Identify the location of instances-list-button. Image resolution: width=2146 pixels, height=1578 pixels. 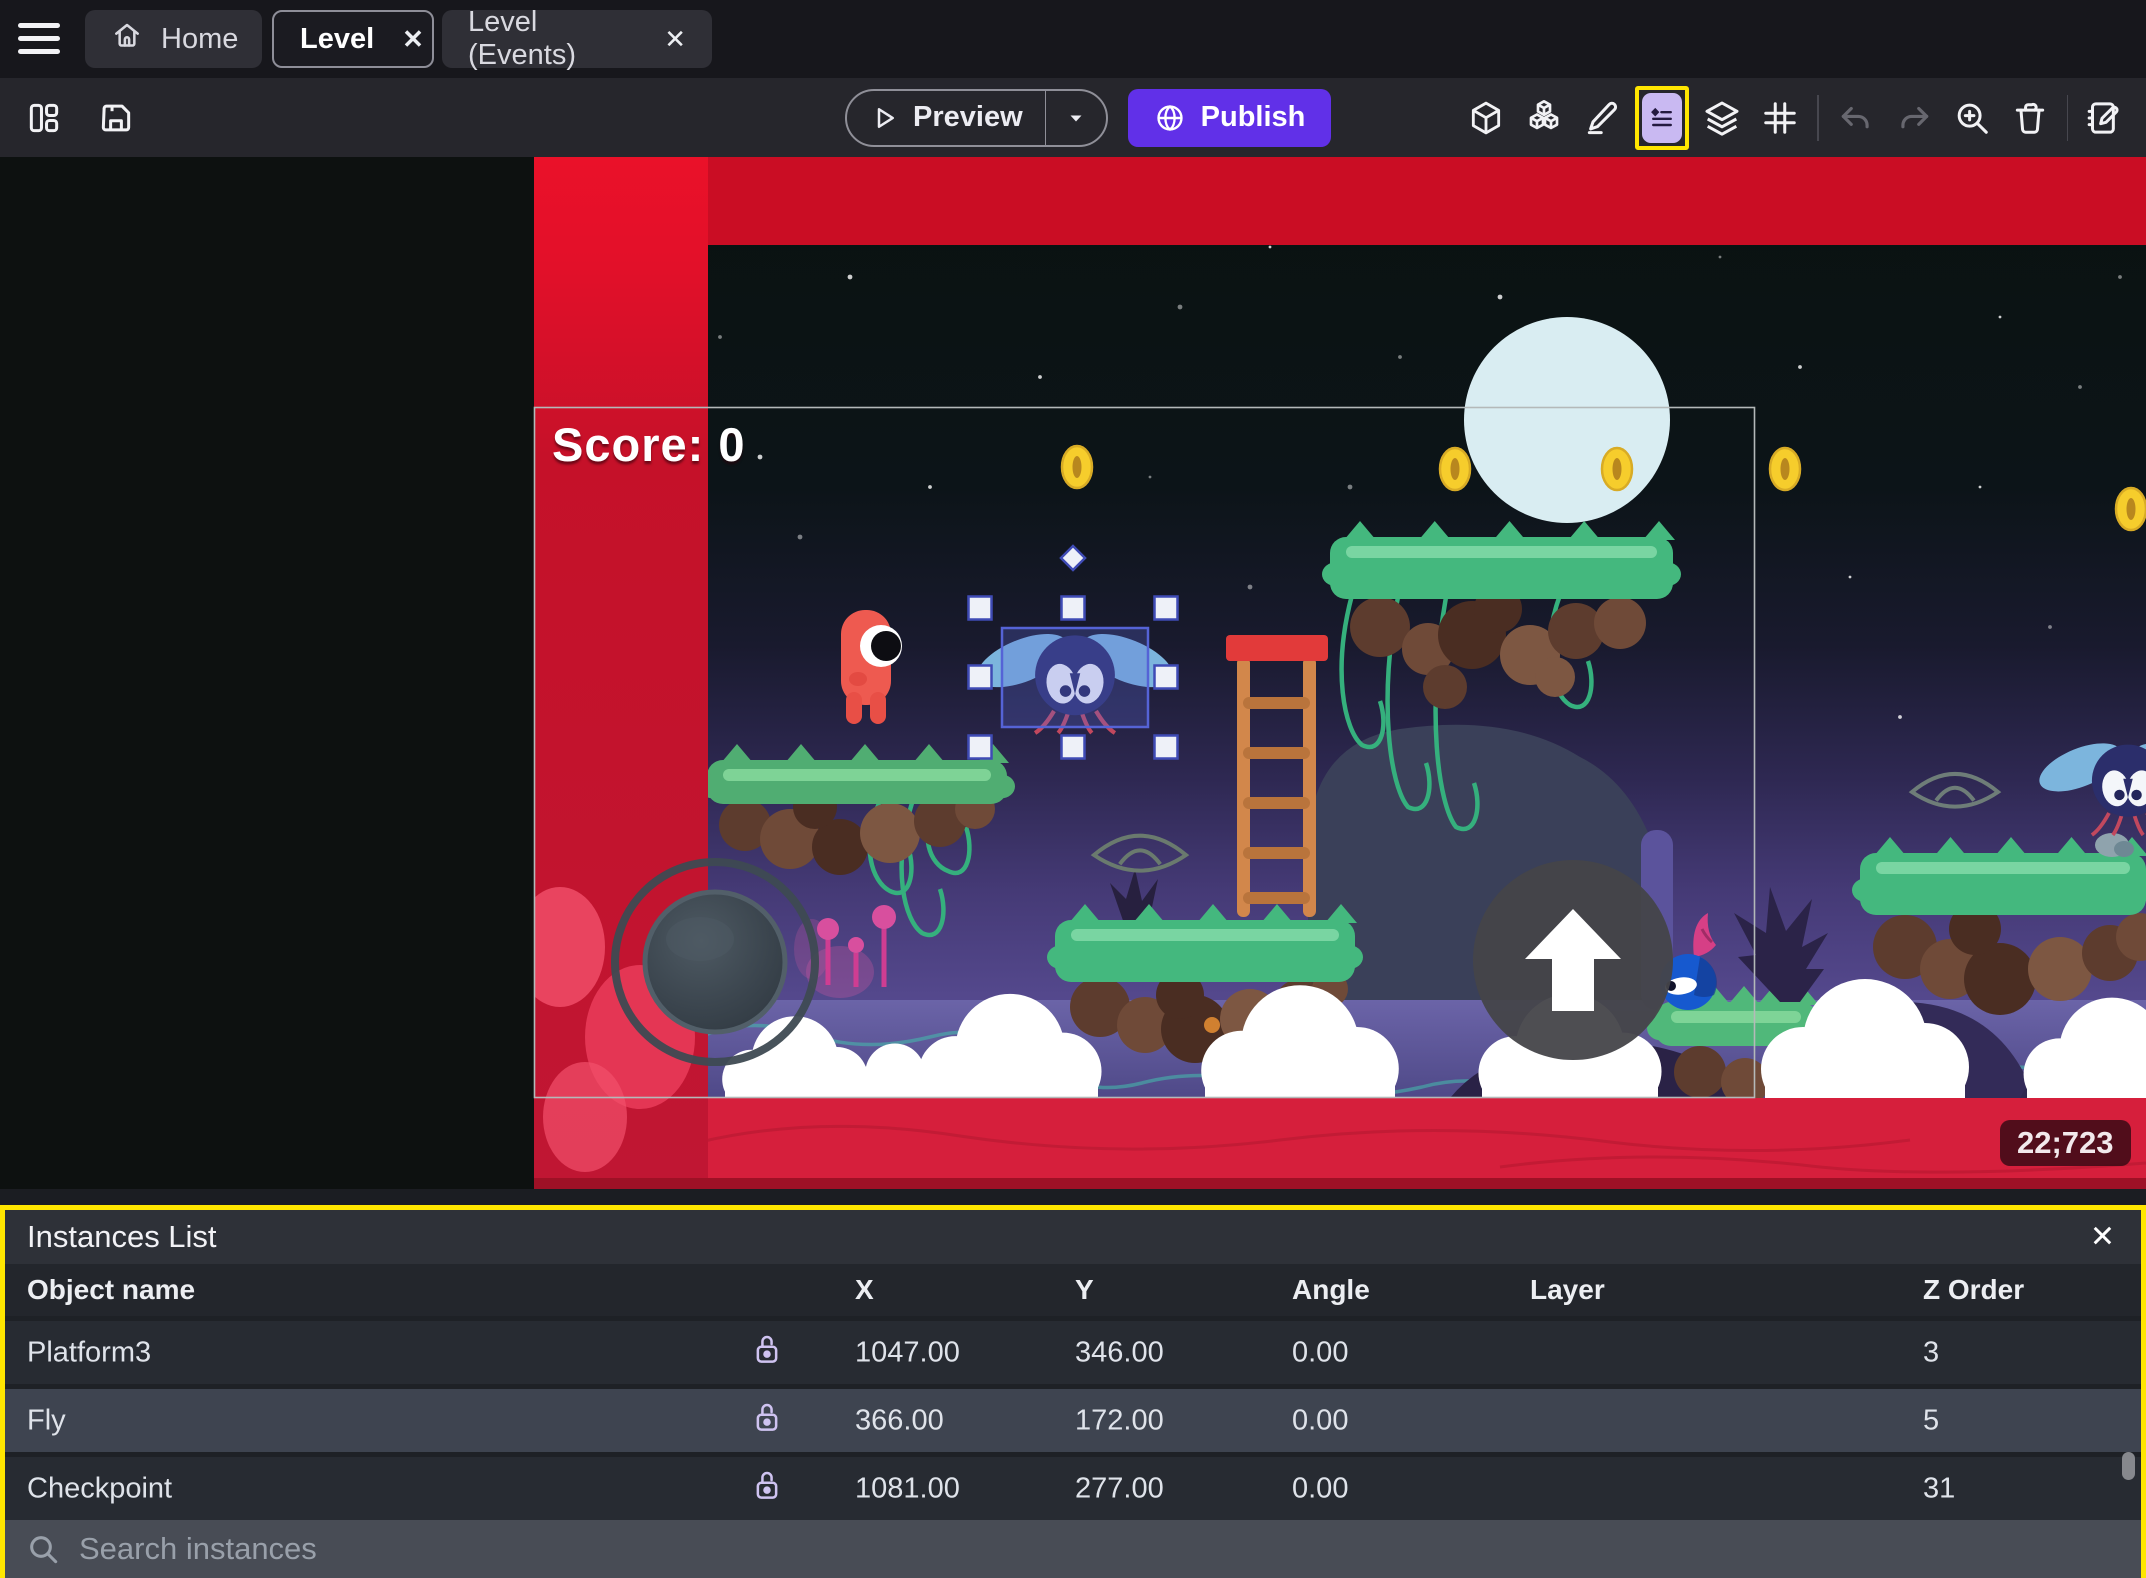
(1662, 117).